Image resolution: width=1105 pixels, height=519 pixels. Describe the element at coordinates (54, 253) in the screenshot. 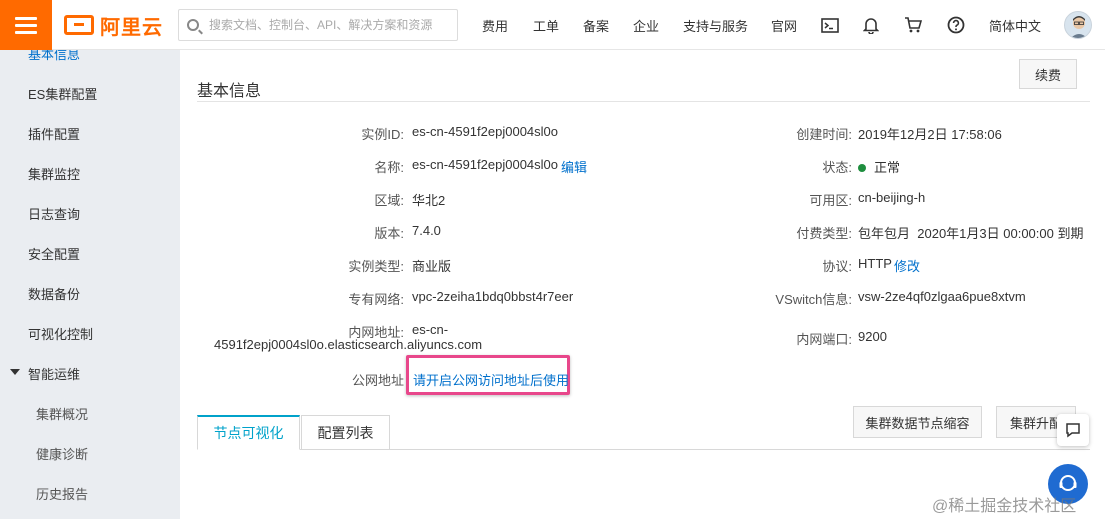

I see `sidebar-item-security-config: 安全配置` at that location.